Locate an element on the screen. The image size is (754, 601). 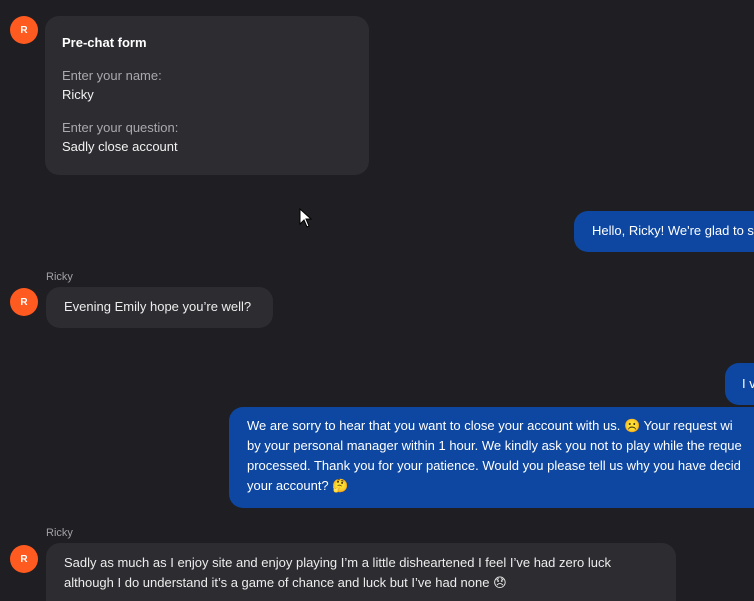
message-line: your account? 🤔 is located at coordinates (298, 485).